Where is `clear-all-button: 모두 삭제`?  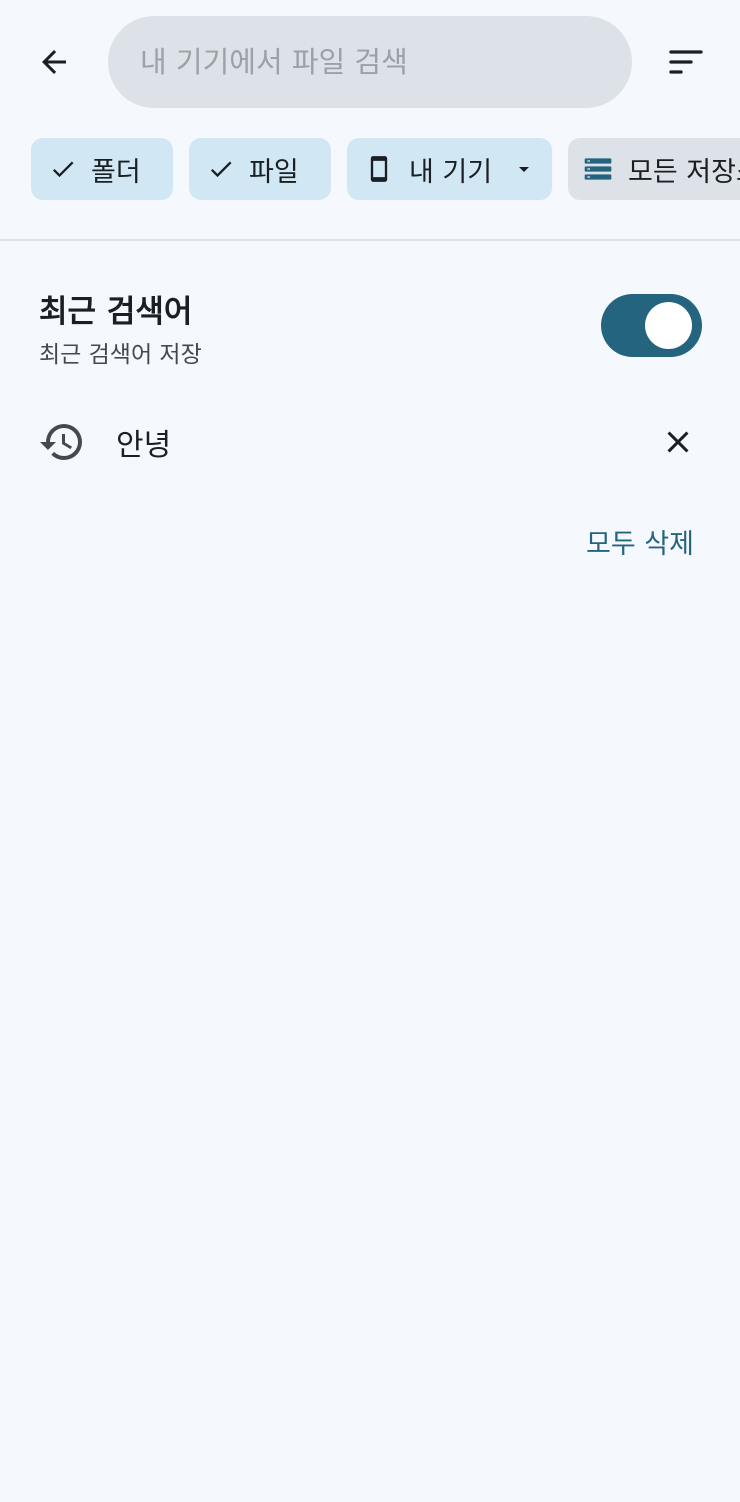
clear-all-button: 모두 삭제 is located at coordinates (640, 541).